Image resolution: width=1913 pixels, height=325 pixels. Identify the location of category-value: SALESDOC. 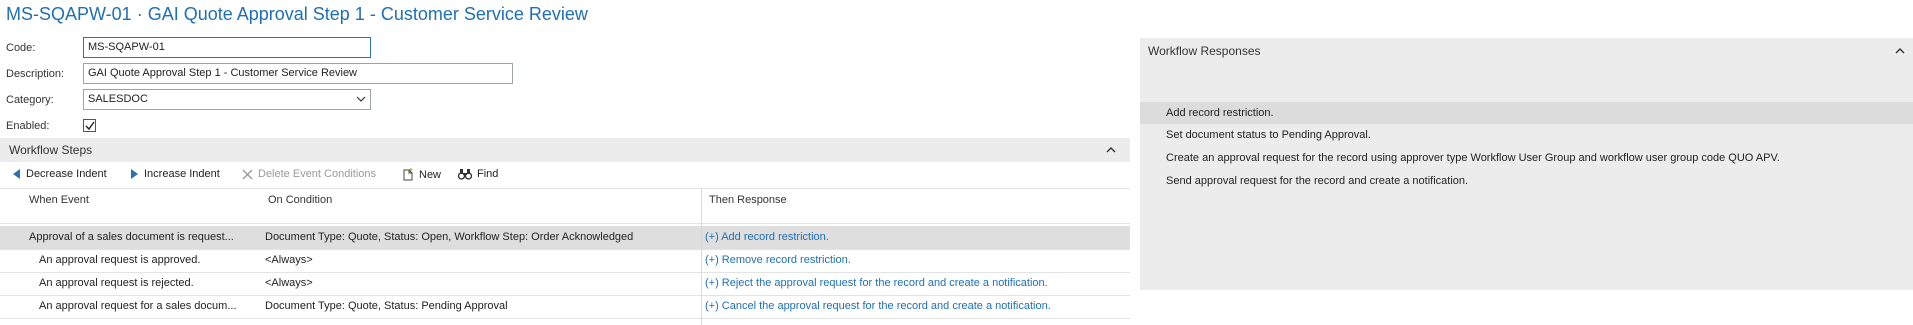
(118, 99).